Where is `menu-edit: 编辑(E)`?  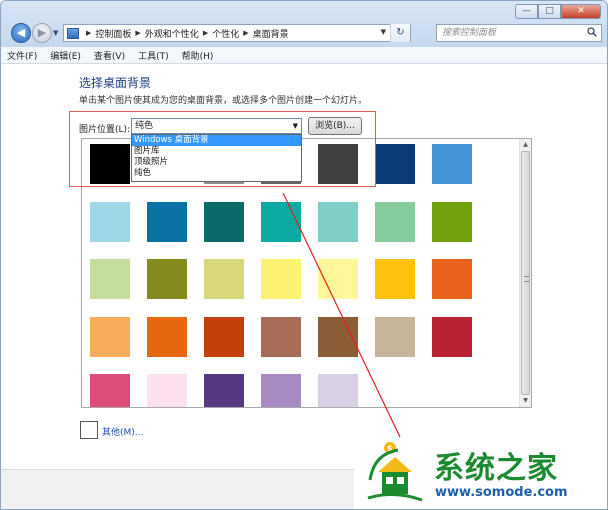 menu-edit: 编辑(E) is located at coordinates (65, 55).